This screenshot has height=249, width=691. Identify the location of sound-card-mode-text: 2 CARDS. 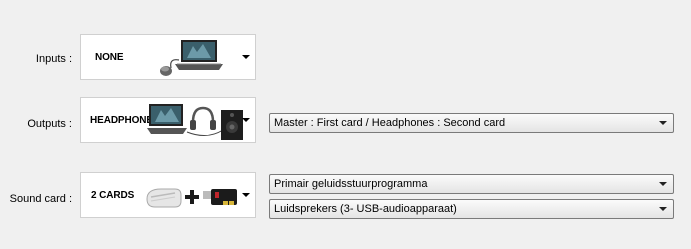
(113, 195).